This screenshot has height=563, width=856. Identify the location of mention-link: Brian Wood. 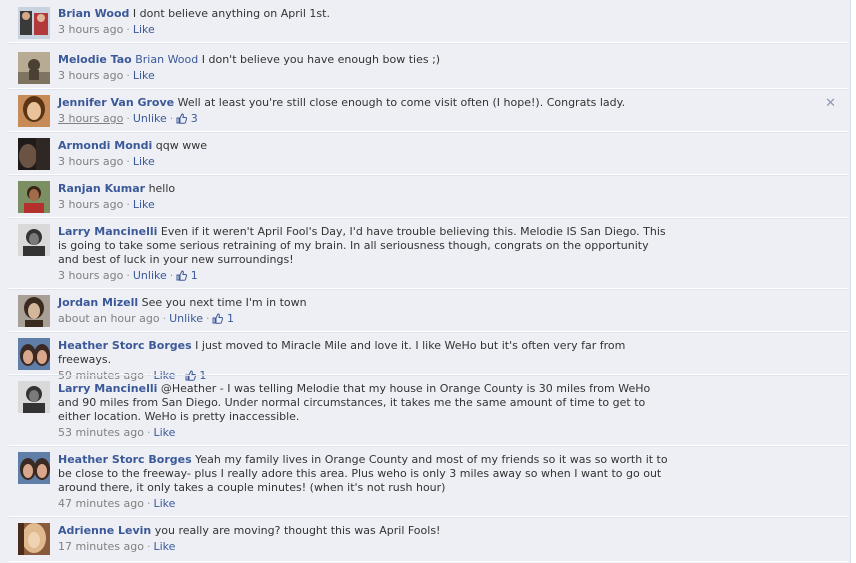
(166, 59).